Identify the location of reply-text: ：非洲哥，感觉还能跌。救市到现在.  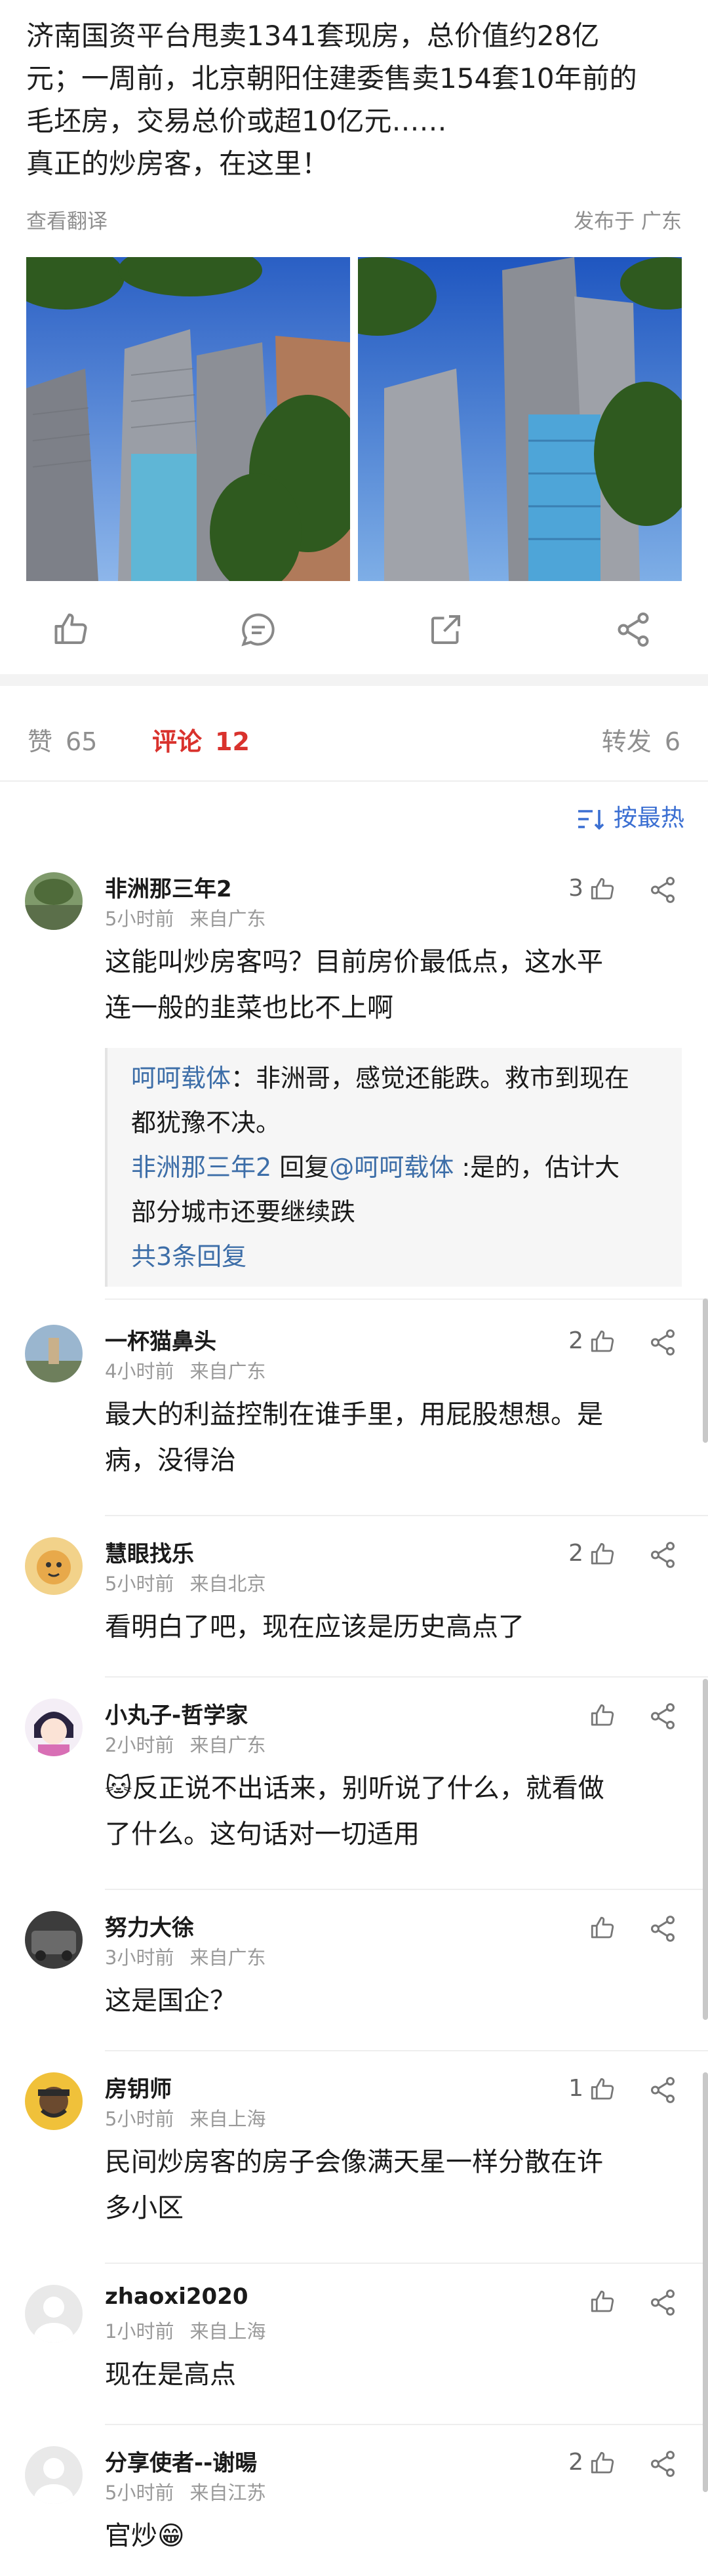
(430, 1078).